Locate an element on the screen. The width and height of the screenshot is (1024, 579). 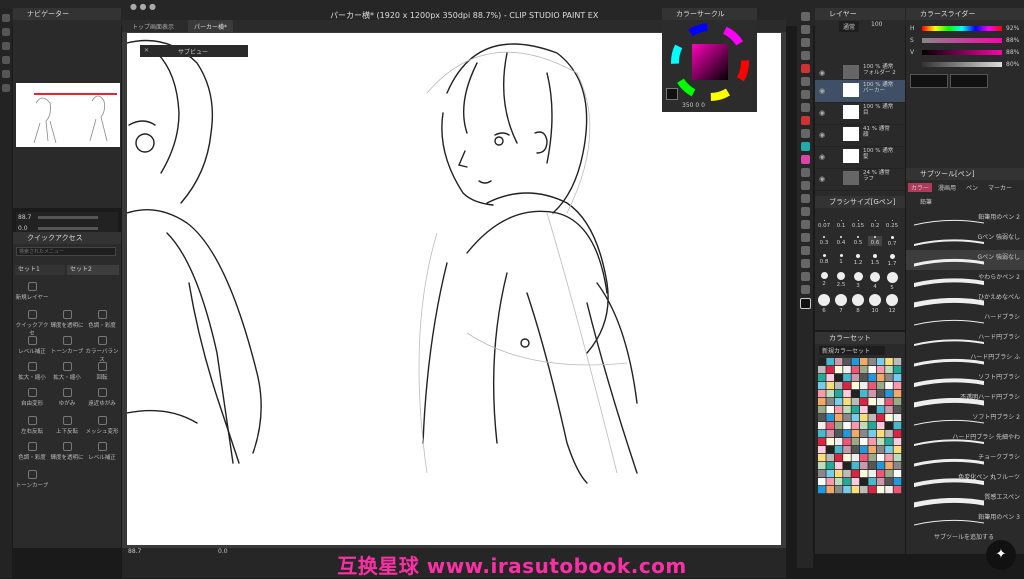
saturation-slider-row: S 88% is located at coordinates (966, 41).